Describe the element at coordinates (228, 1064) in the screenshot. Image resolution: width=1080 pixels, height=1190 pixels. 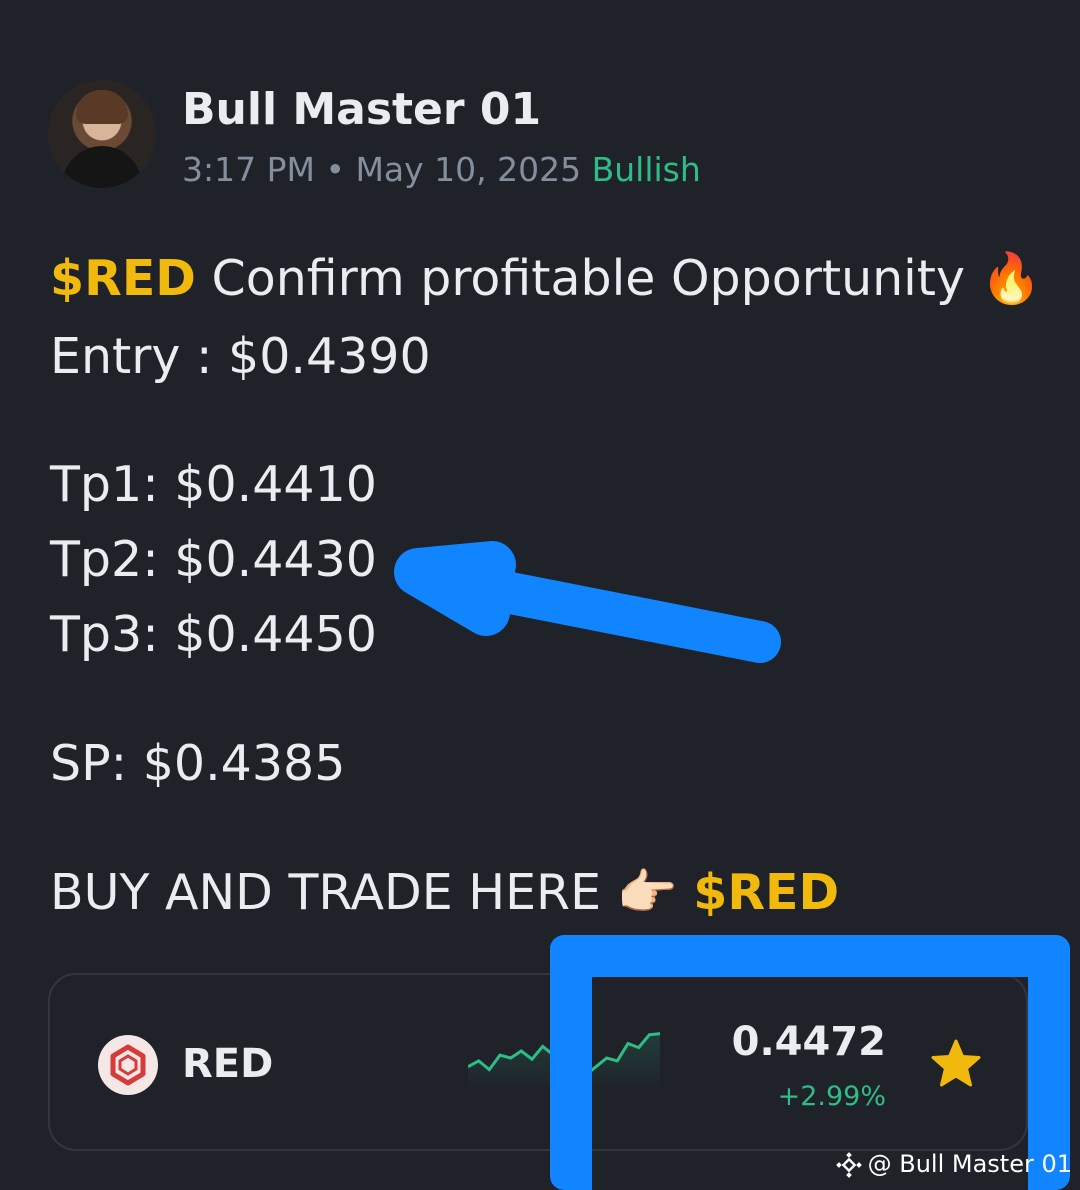
I see `coin-symbol: RED` at that location.